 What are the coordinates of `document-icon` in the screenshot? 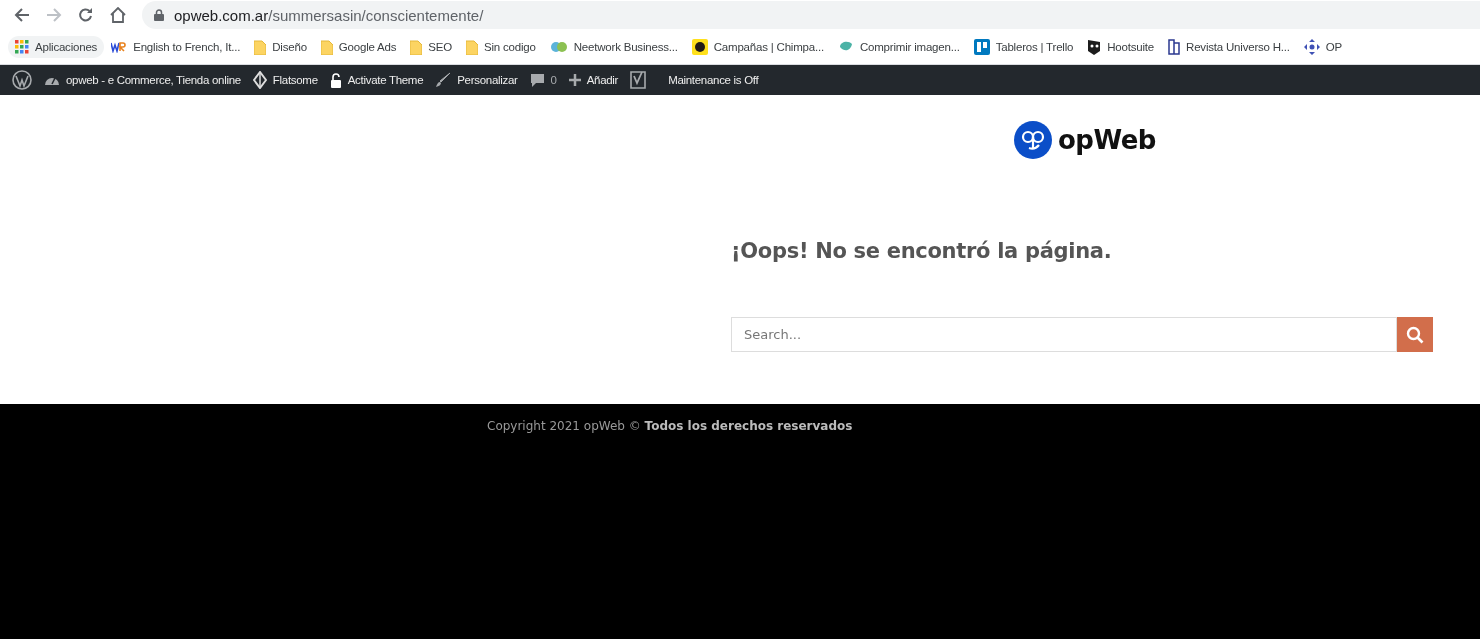 It's located at (1174, 47).